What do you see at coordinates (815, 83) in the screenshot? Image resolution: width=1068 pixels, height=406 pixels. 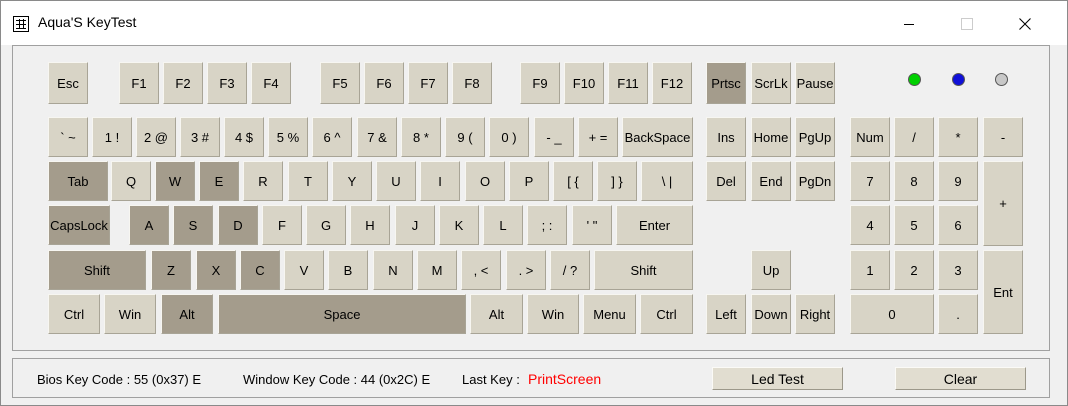 I see `key-pause: Pause` at bounding box center [815, 83].